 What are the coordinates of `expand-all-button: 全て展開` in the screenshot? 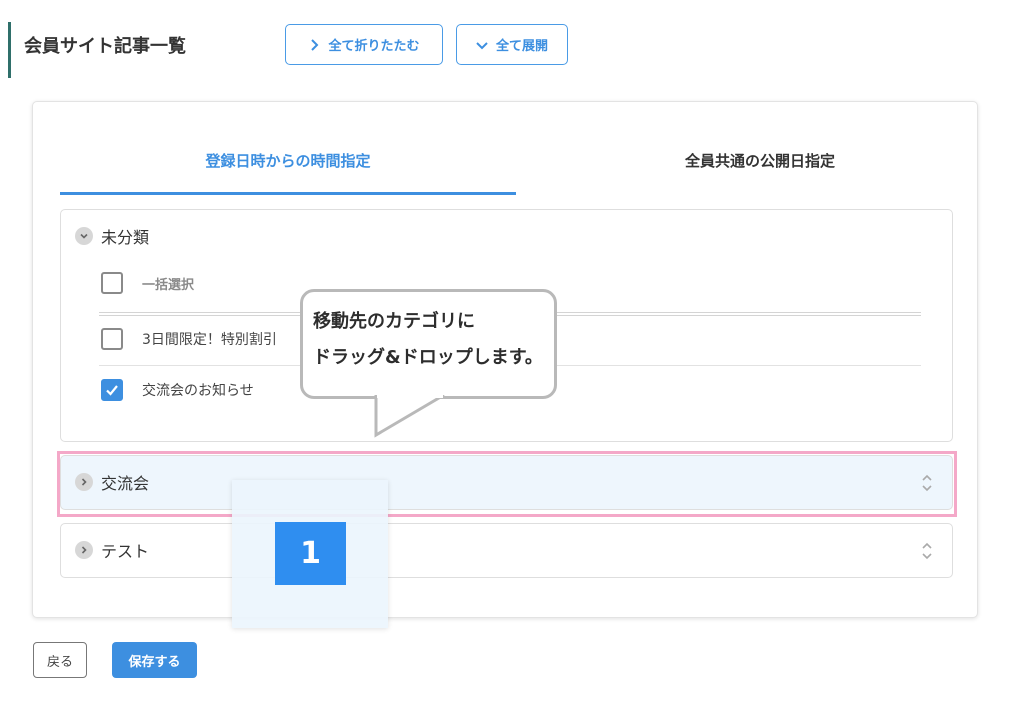 It's located at (512, 44).